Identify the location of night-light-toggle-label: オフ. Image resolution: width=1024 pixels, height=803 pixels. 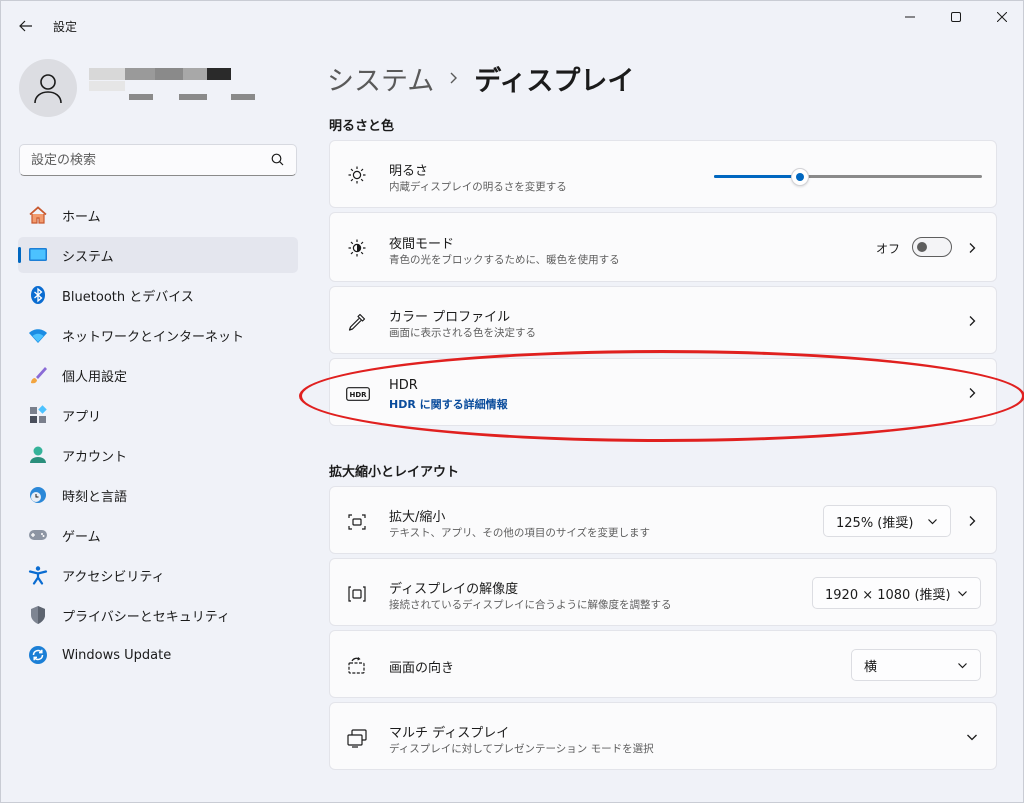
(887, 249).